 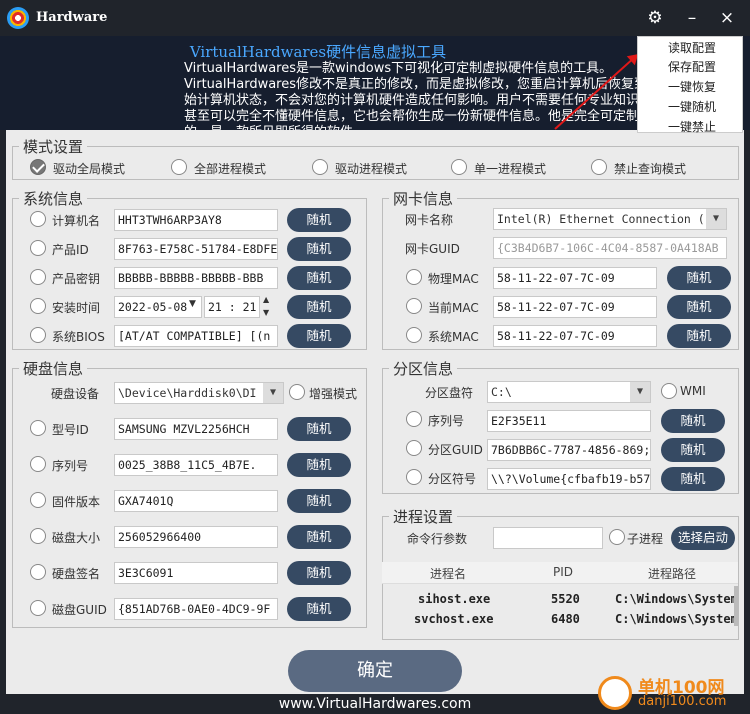 I want to click on install-time-input: 21, so click(x=232, y=307).